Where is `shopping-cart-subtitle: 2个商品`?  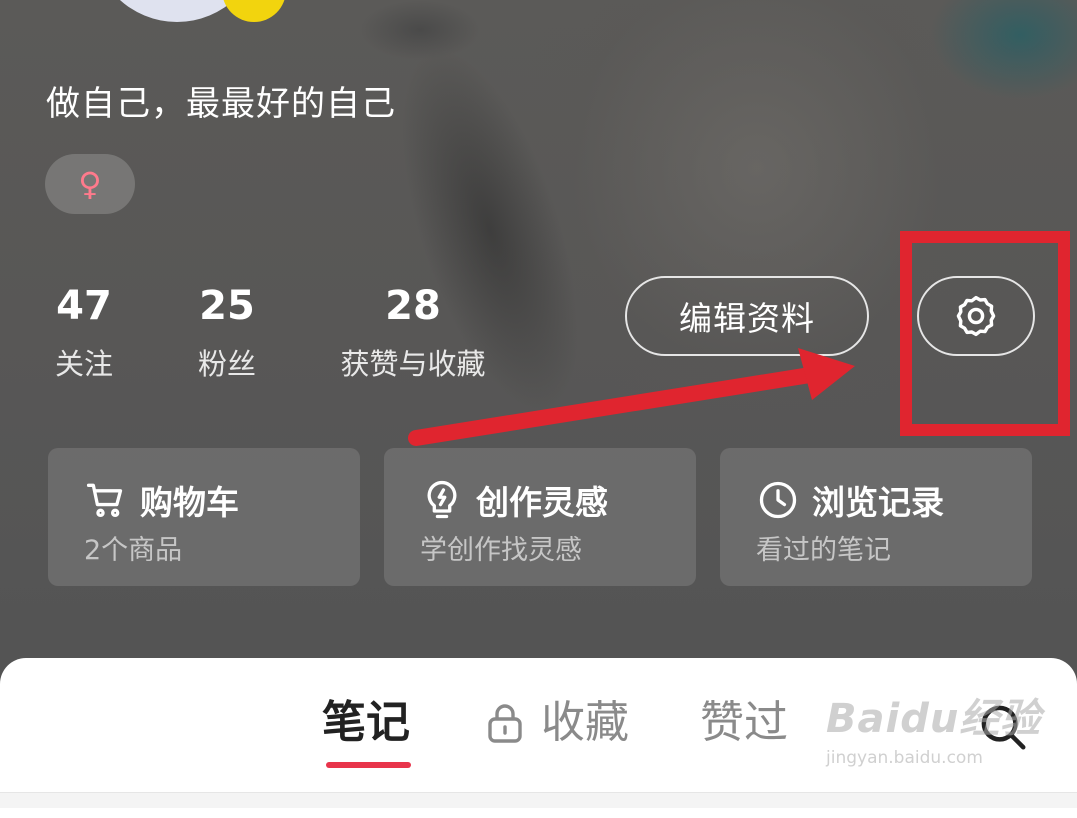 shopping-cart-subtitle: 2个商品 is located at coordinates (133, 550).